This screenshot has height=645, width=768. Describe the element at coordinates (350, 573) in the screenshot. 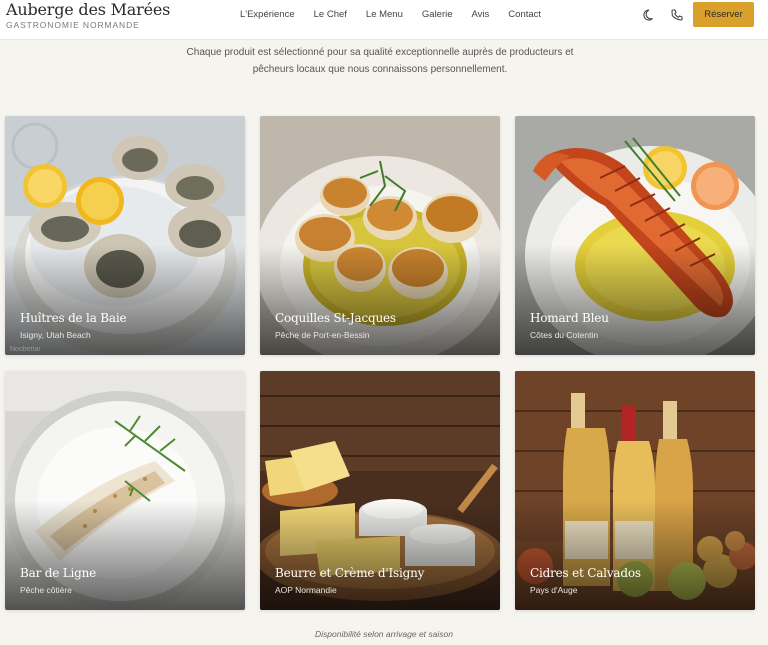

I see `product-title: Beurre et Crème d'Isigny` at that location.